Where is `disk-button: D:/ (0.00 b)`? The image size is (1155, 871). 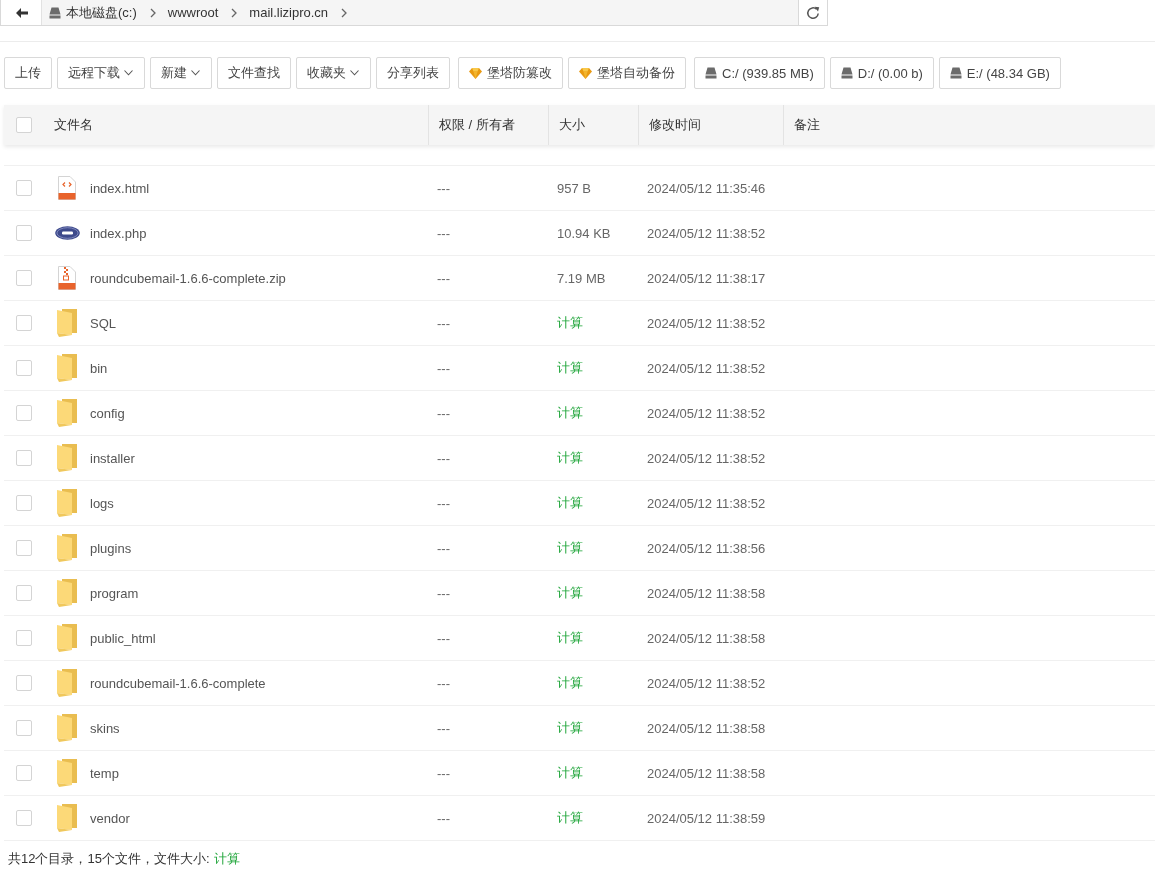
disk-button: D:/ (0.00 b) is located at coordinates (881, 73).